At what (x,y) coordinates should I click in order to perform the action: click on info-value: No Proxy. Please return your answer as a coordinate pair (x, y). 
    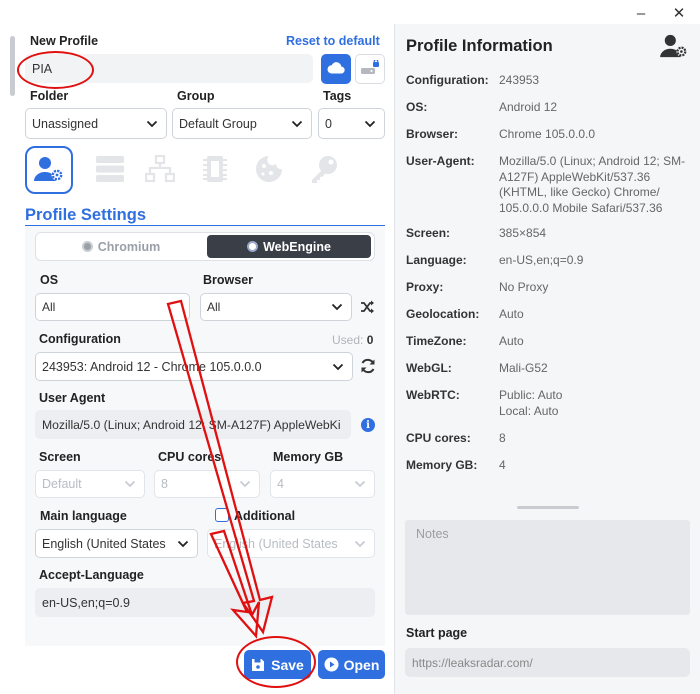
    Looking at the image, I should click on (524, 287).